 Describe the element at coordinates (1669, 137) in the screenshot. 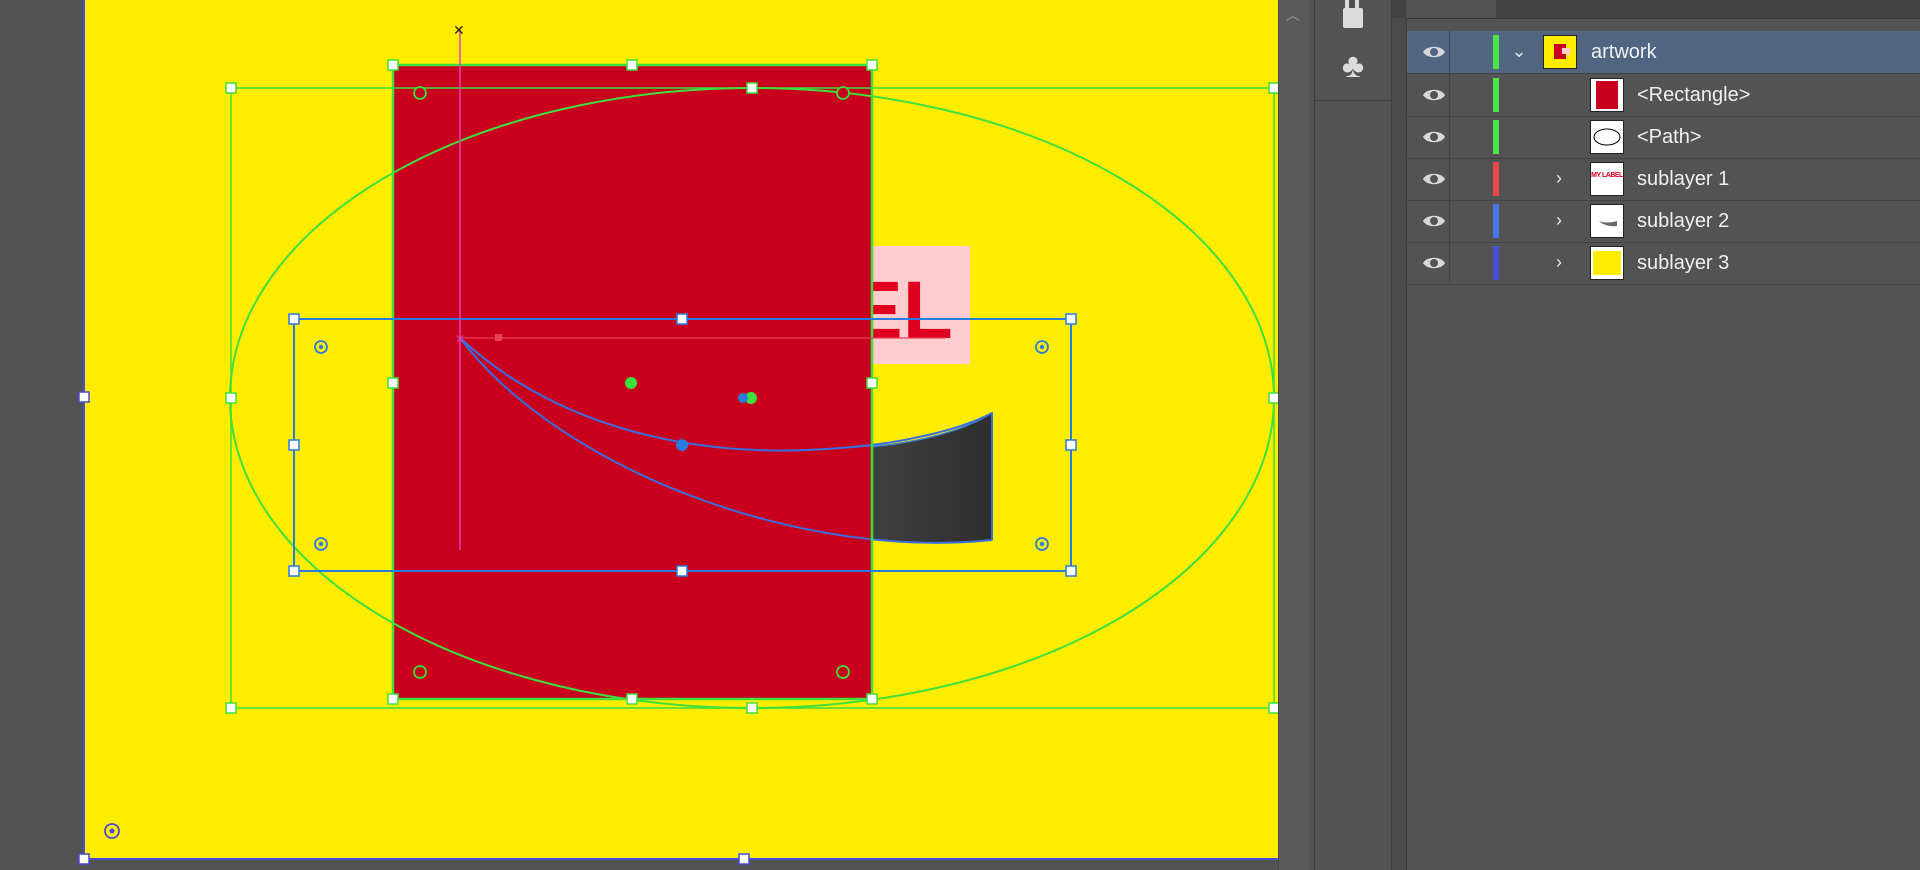

I see `layer-name: <Path>` at that location.